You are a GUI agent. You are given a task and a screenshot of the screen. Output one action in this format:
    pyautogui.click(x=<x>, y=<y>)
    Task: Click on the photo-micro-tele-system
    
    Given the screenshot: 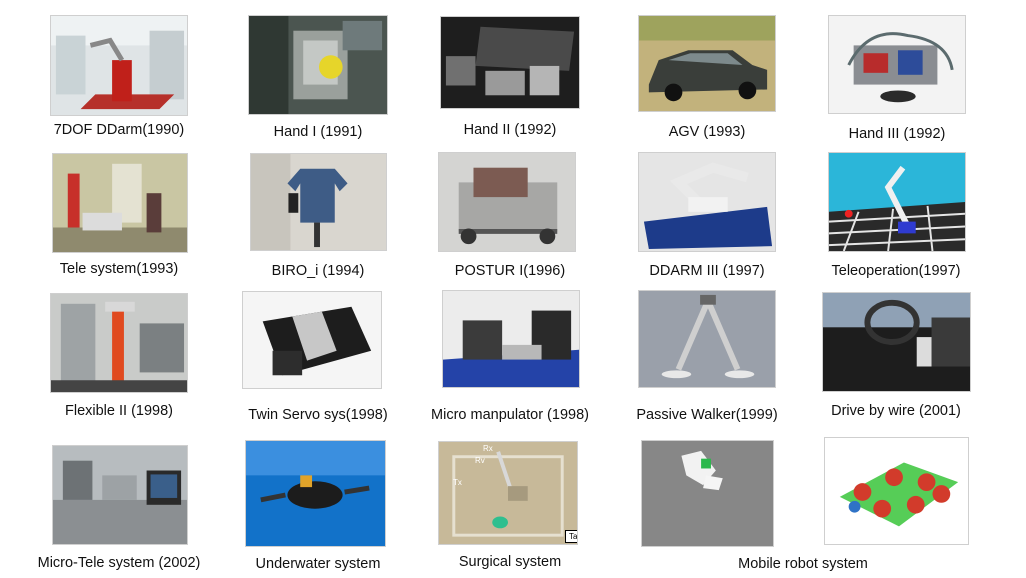 What is the action you would take?
    pyautogui.click(x=120, y=495)
    